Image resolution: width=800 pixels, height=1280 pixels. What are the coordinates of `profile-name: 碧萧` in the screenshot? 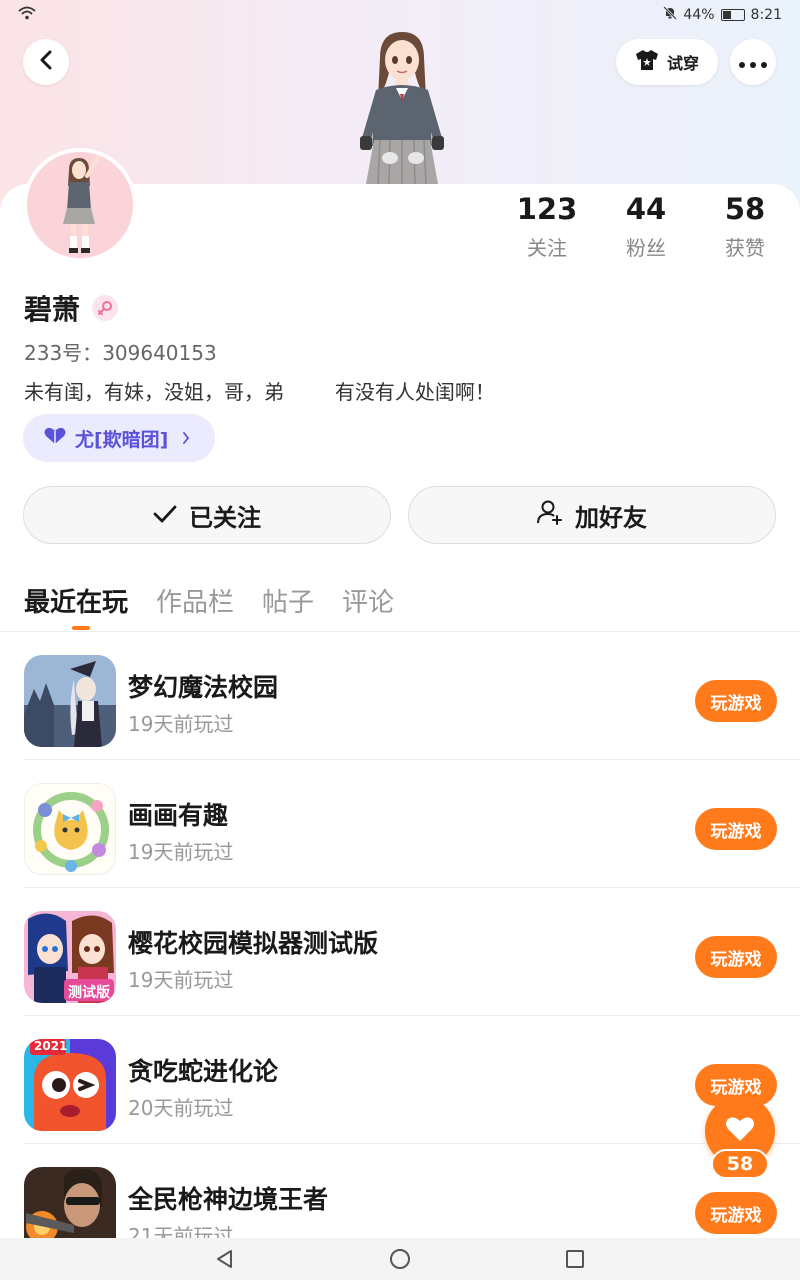 It's located at (52, 309).